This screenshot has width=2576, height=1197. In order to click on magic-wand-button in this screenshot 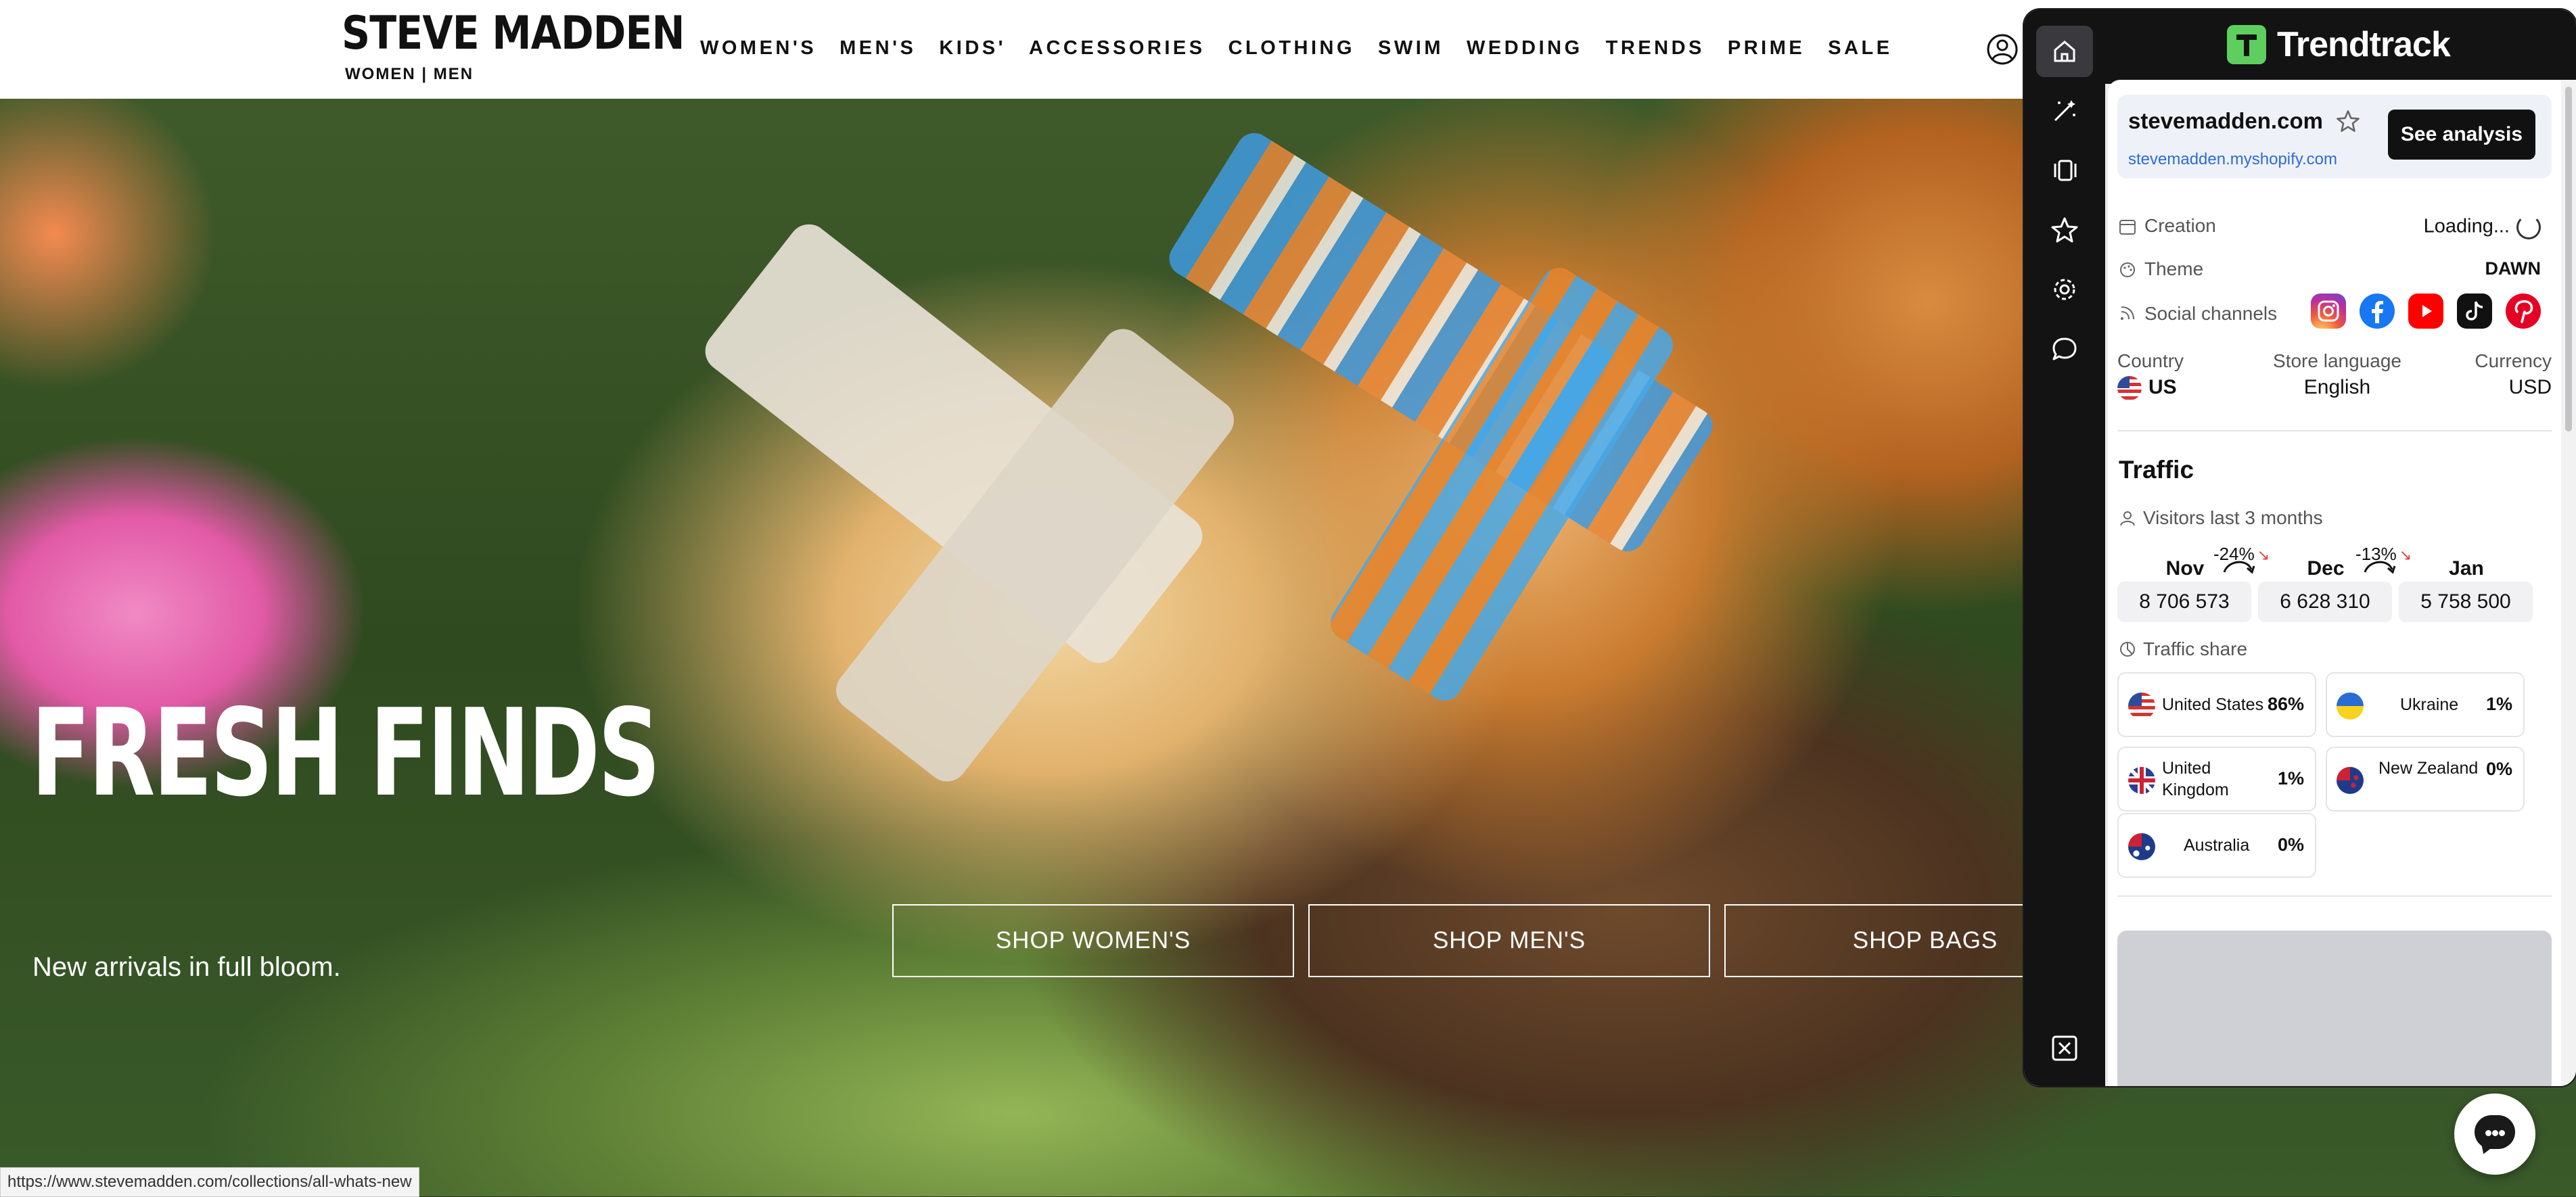, I will do `click(2064, 111)`.